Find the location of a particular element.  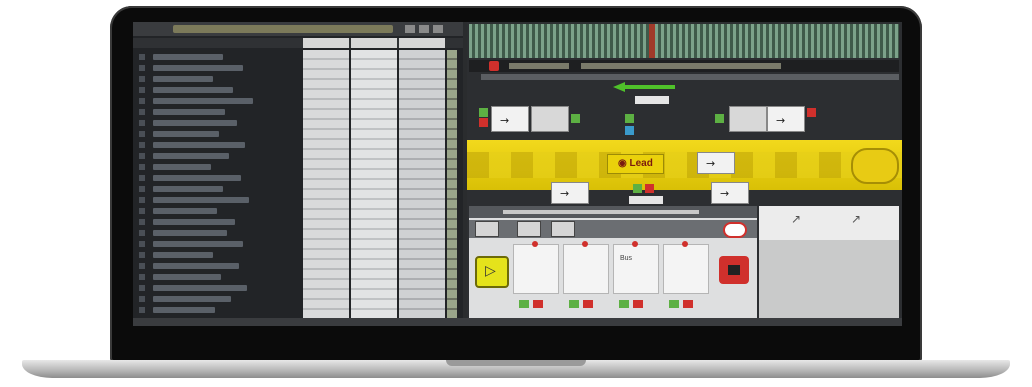

record-icon is located at coordinates (494, 66).